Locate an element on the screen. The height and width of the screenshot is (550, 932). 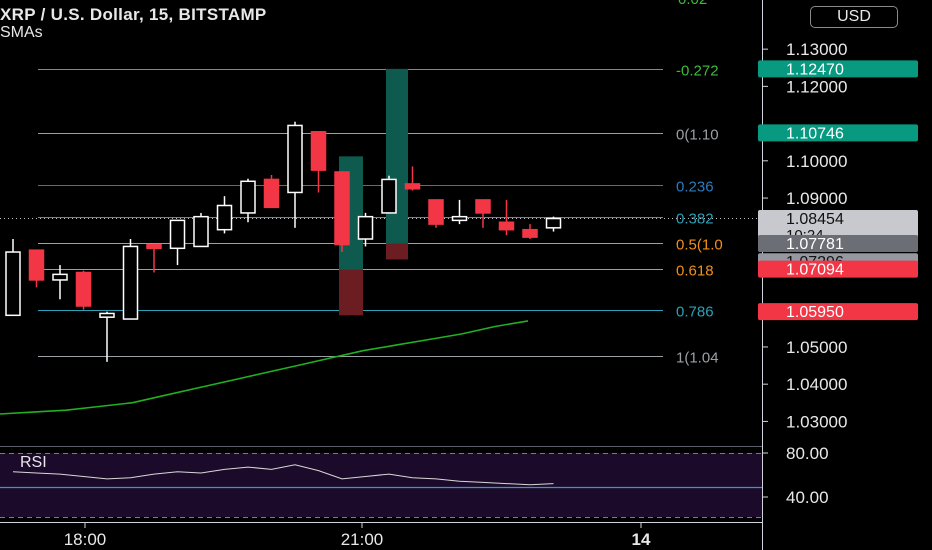
rsi-label: RSI is located at coordinates (33, 462).